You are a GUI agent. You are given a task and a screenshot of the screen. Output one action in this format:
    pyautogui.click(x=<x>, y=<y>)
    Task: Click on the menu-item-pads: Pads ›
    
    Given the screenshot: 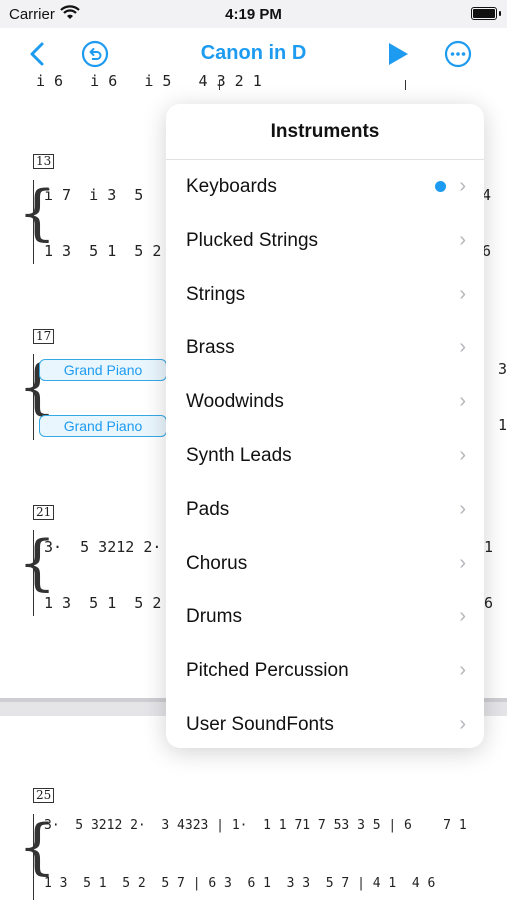 What is the action you would take?
    pyautogui.click(x=325, y=510)
    